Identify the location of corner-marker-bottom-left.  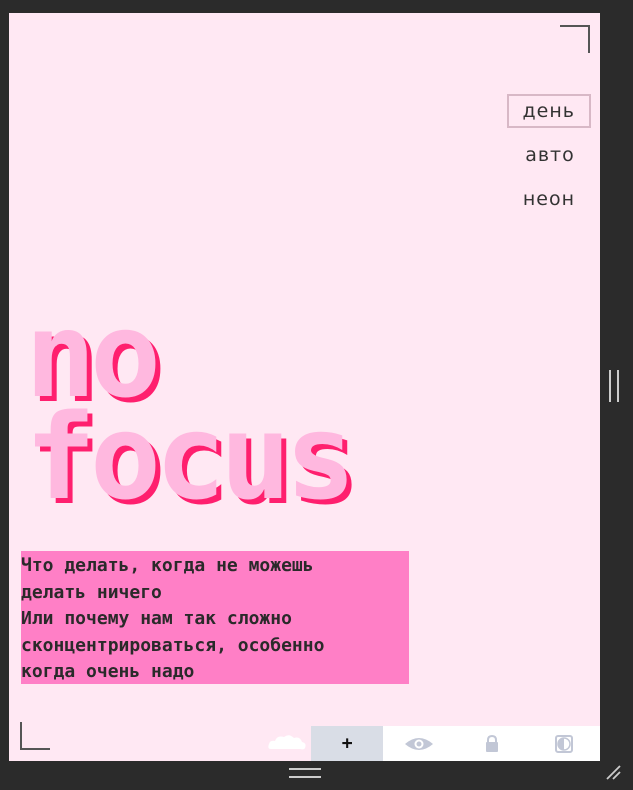
(35, 736).